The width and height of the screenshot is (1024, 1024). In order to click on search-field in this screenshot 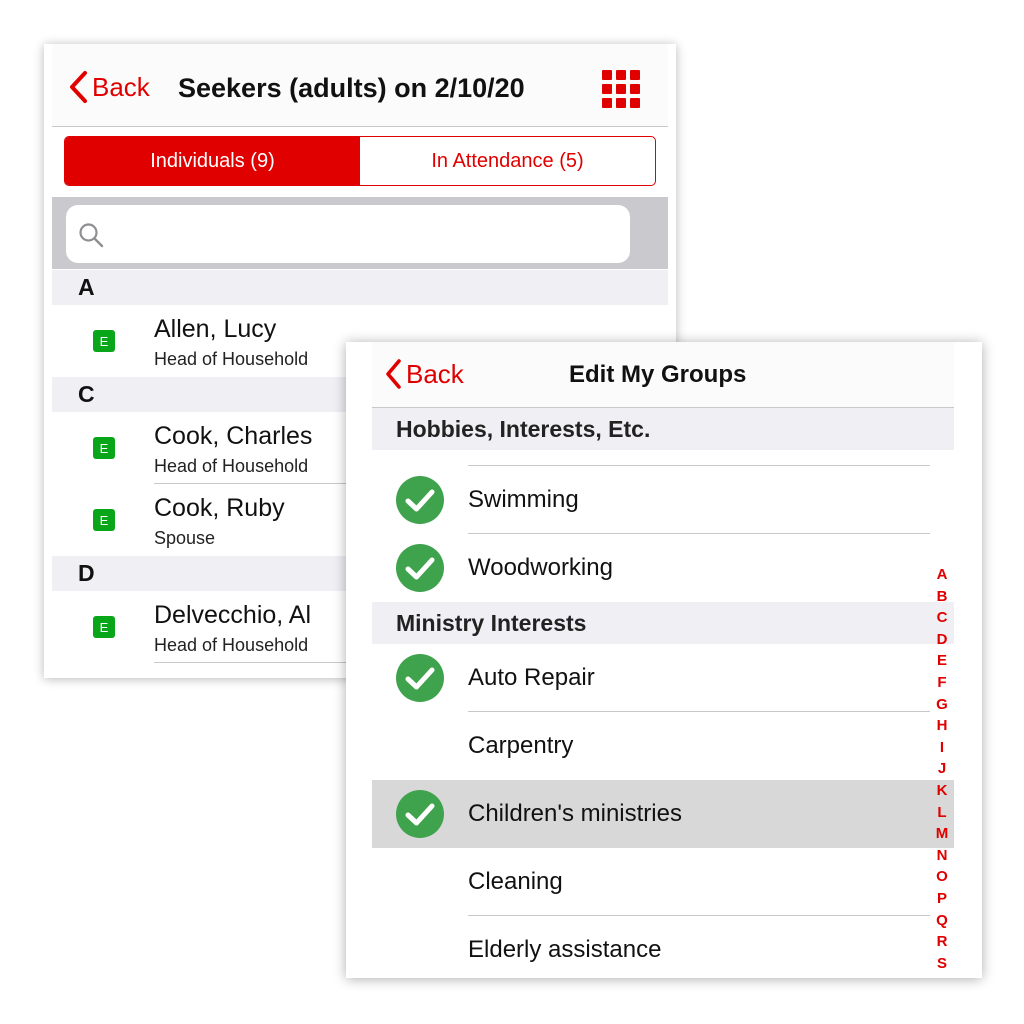, I will do `click(348, 234)`.